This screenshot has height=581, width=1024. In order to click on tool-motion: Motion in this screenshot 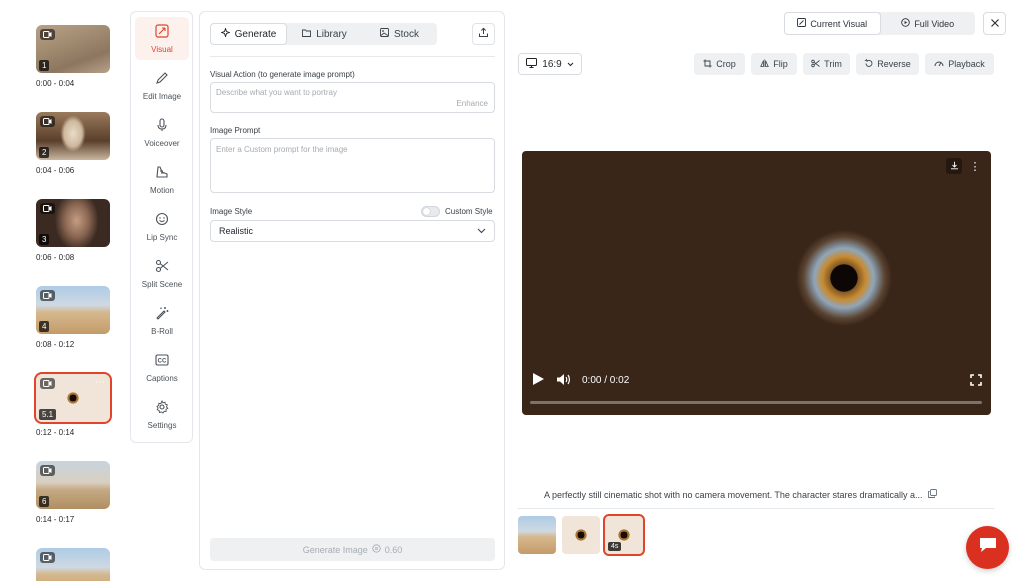, I will do `click(162, 179)`.